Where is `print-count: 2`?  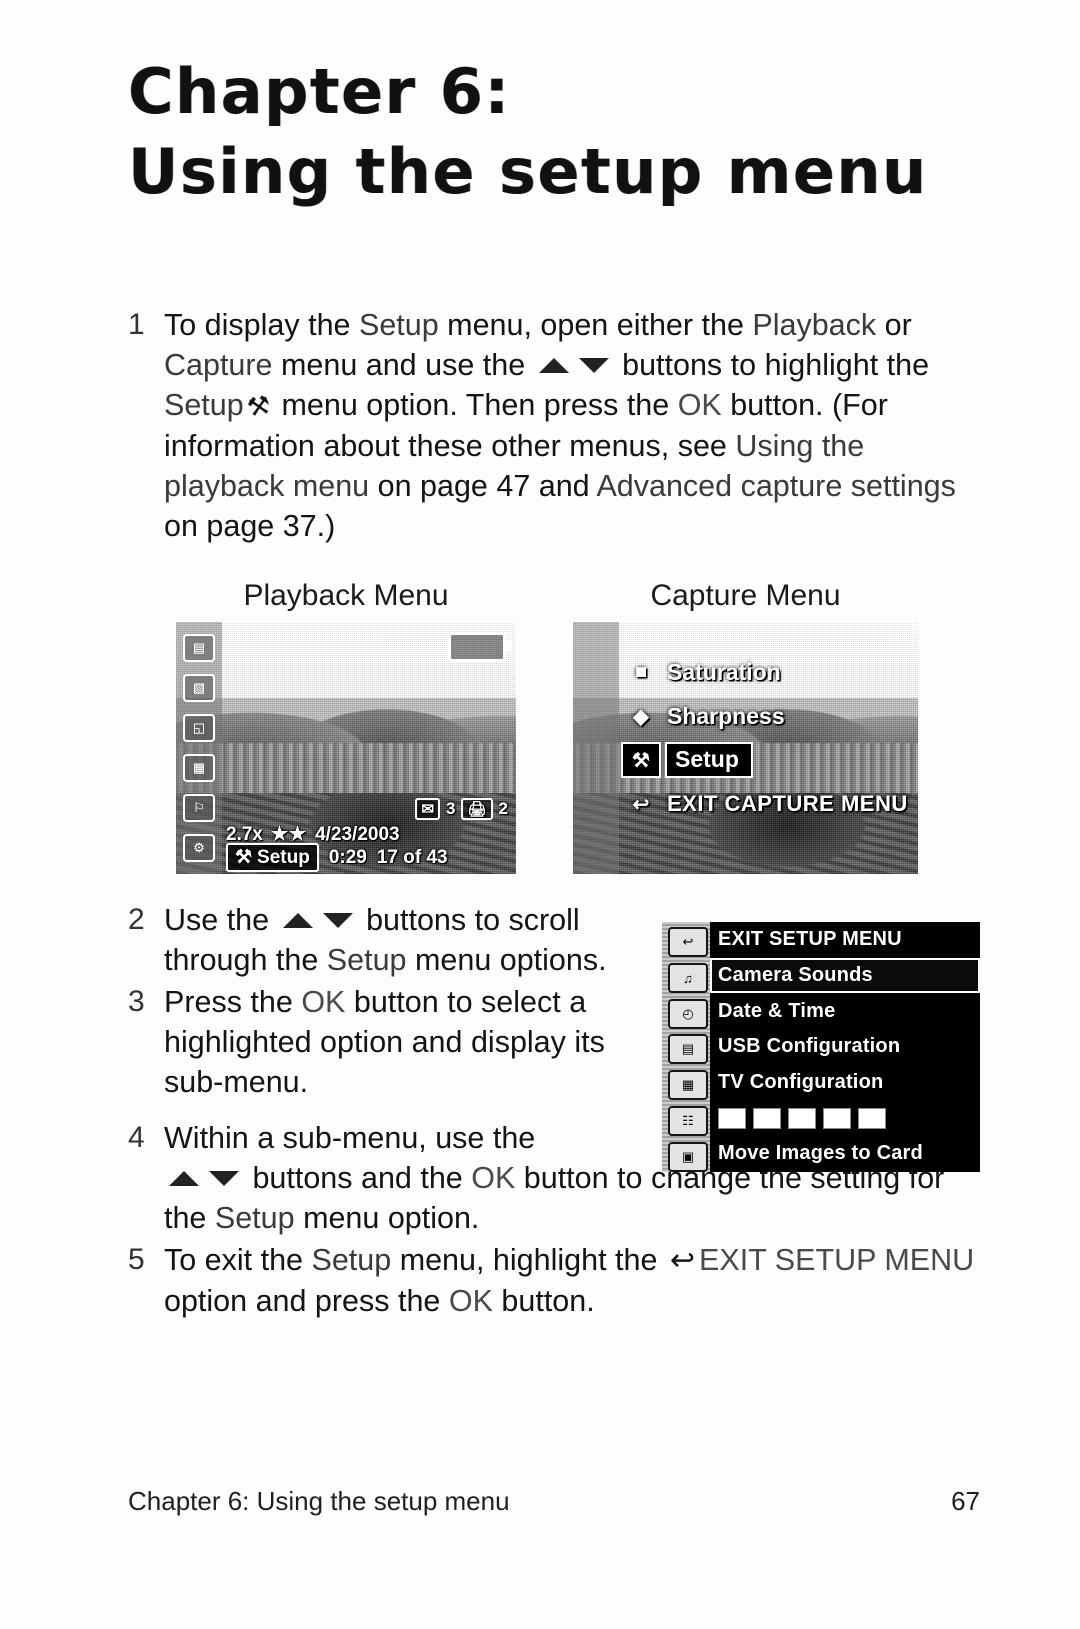 print-count: 2 is located at coordinates (503, 808).